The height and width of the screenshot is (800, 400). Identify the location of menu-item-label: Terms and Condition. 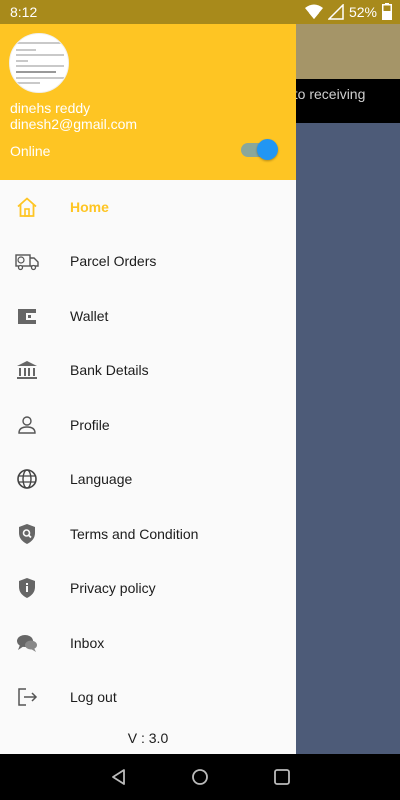
(134, 534).